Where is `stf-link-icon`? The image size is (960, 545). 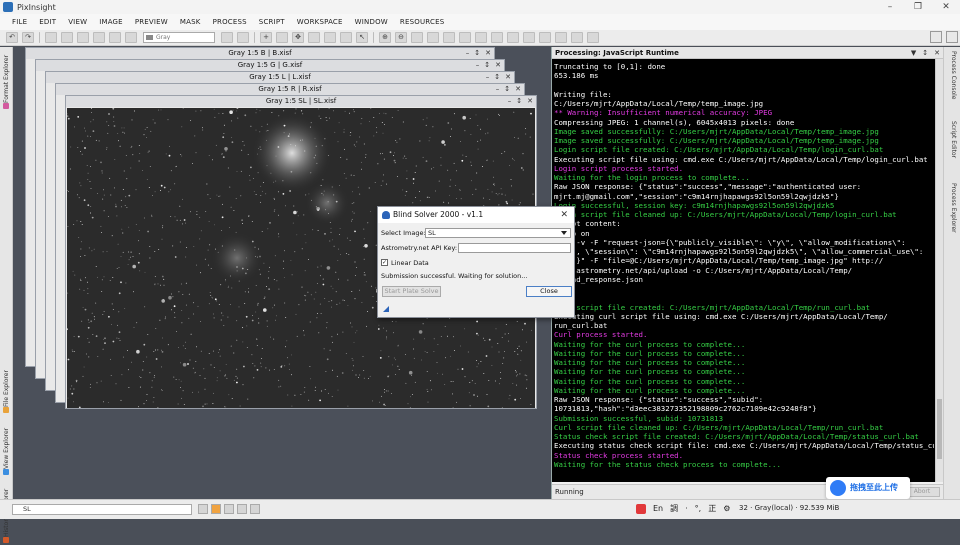
stf-link-icon is located at coordinates (497, 37).